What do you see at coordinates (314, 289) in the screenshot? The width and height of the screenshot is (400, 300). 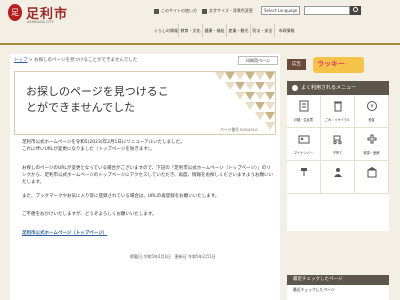 I see `recent-pages-text: 最近チェックしたページ` at bounding box center [314, 289].